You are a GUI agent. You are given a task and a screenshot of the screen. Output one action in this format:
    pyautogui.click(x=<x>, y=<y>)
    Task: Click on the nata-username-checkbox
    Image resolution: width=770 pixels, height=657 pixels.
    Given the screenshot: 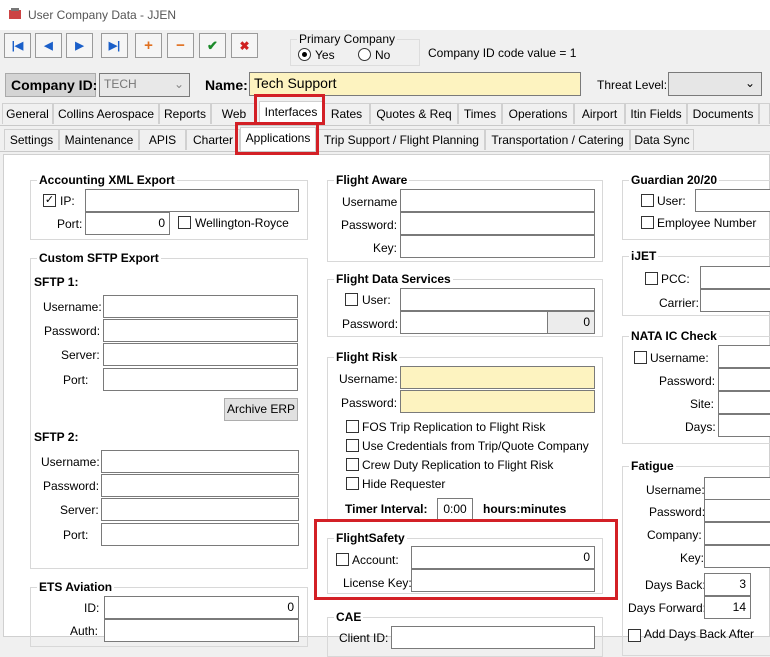 What is the action you would take?
    pyautogui.click(x=640, y=357)
    